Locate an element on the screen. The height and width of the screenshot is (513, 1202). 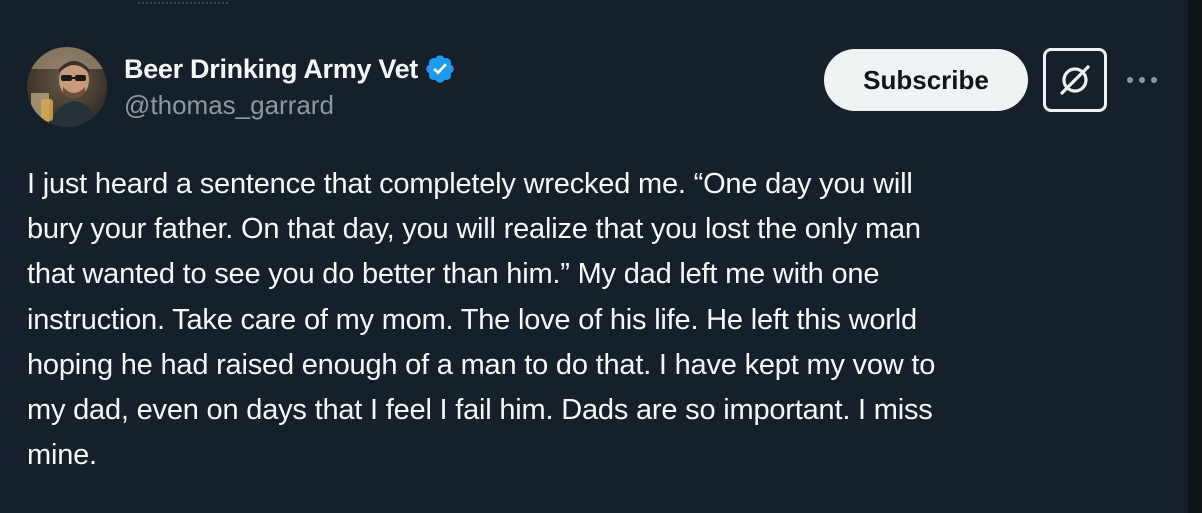
grok-icon is located at coordinates (1075, 80).